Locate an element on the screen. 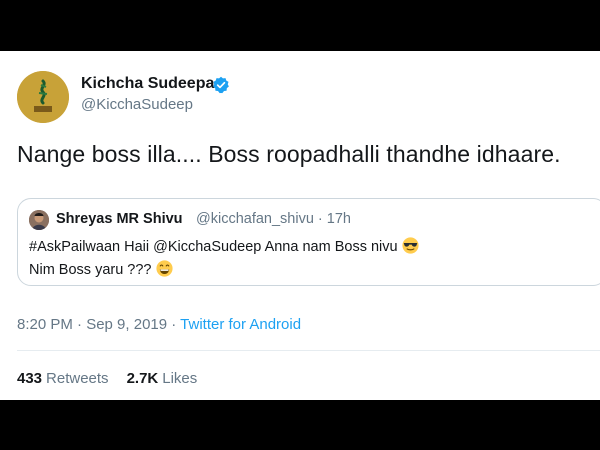  likes-stat: 2.7K Likes is located at coordinates (162, 378).